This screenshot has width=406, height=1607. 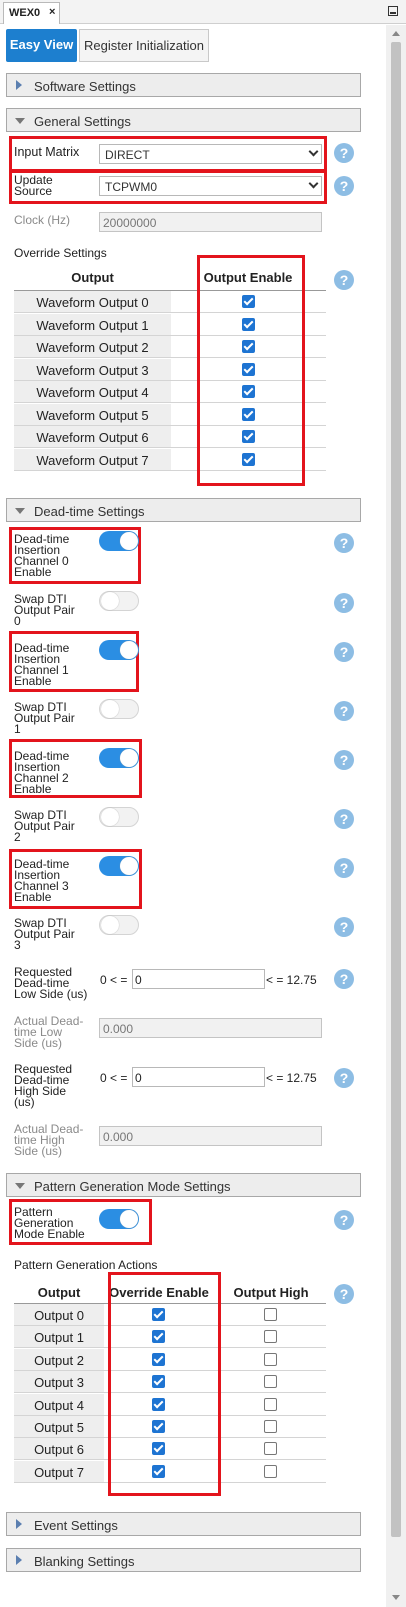 What do you see at coordinates (76, 1525) in the screenshot?
I see `section-title: Event Settings` at bounding box center [76, 1525].